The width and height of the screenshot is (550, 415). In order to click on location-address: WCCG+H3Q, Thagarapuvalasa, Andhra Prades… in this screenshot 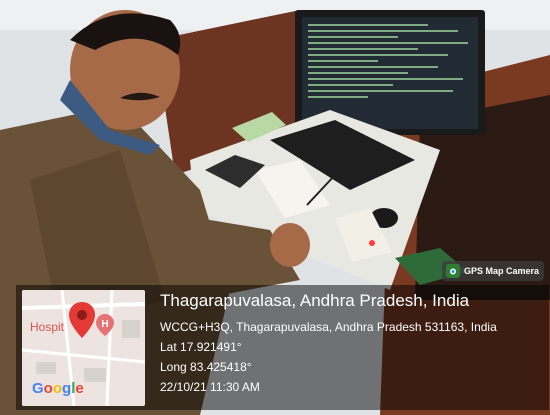, I will do `click(328, 327)`.